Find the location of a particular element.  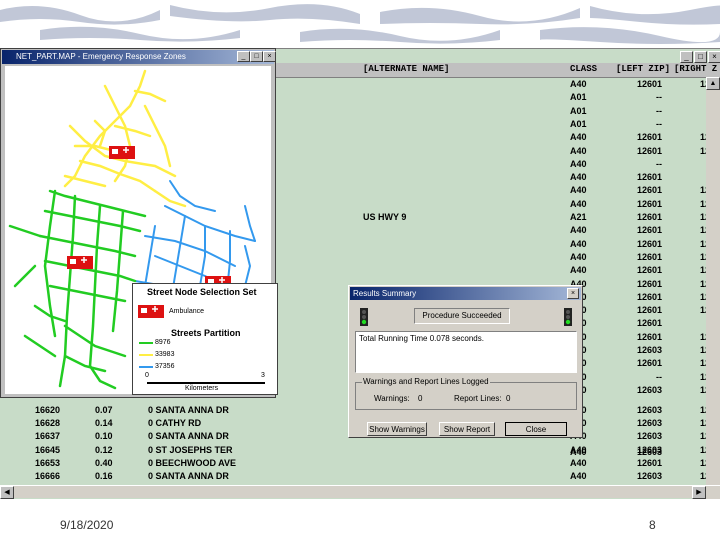

header-alternate-name: [ALTERNATE NAME] is located at coordinates (406, 69).